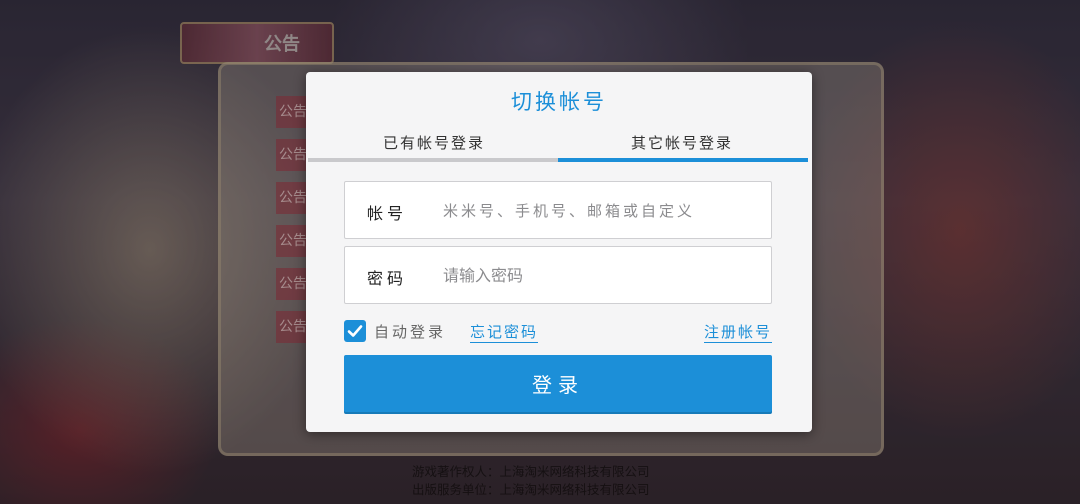 Image resolution: width=1080 pixels, height=504 pixels. Describe the element at coordinates (387, 213) in the screenshot. I see `account-label: 帐号` at that location.